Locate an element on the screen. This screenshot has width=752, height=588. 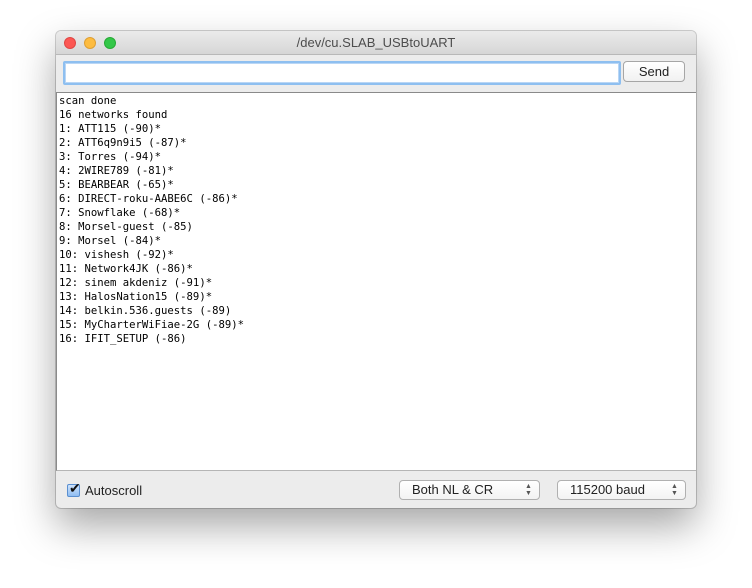
autoscroll-checkbox: ✔ is located at coordinates (74, 488).